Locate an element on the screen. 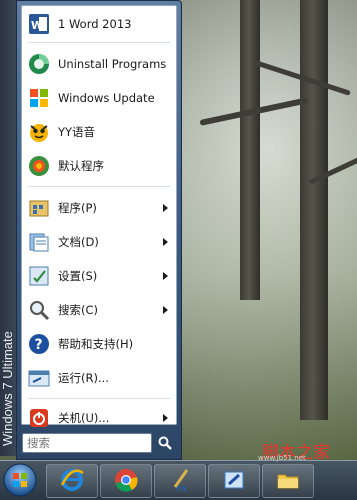  menu-item-uninstall-programs: Uninstall Programs is located at coordinates (99, 64).